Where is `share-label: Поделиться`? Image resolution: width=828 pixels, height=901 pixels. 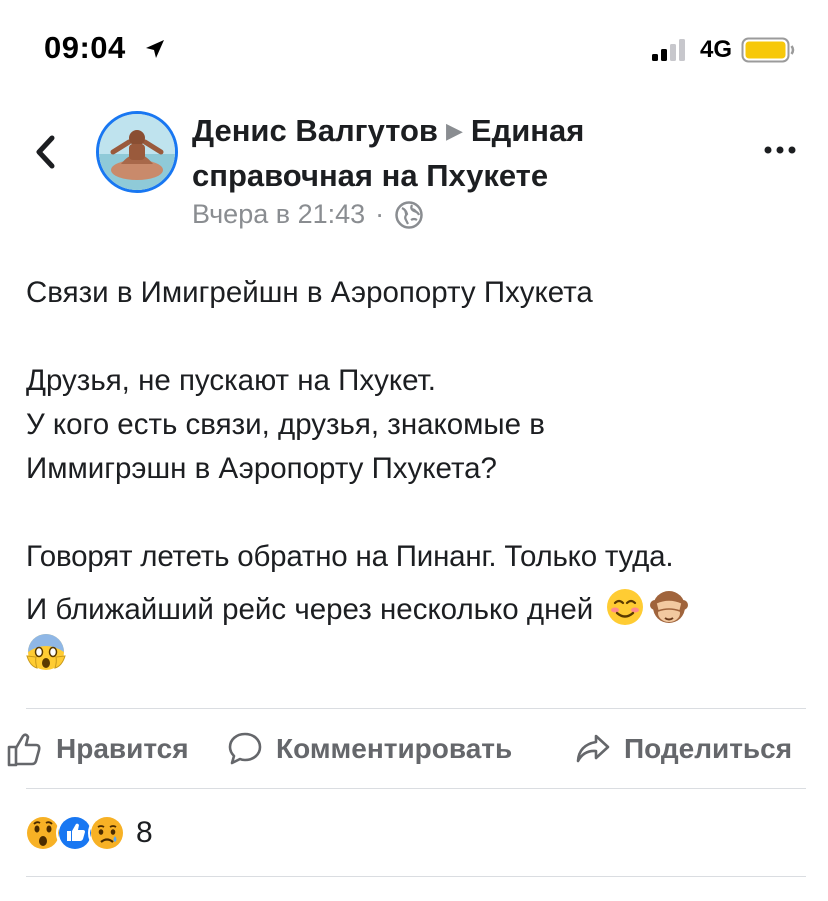
share-label: Поделиться is located at coordinates (708, 748).